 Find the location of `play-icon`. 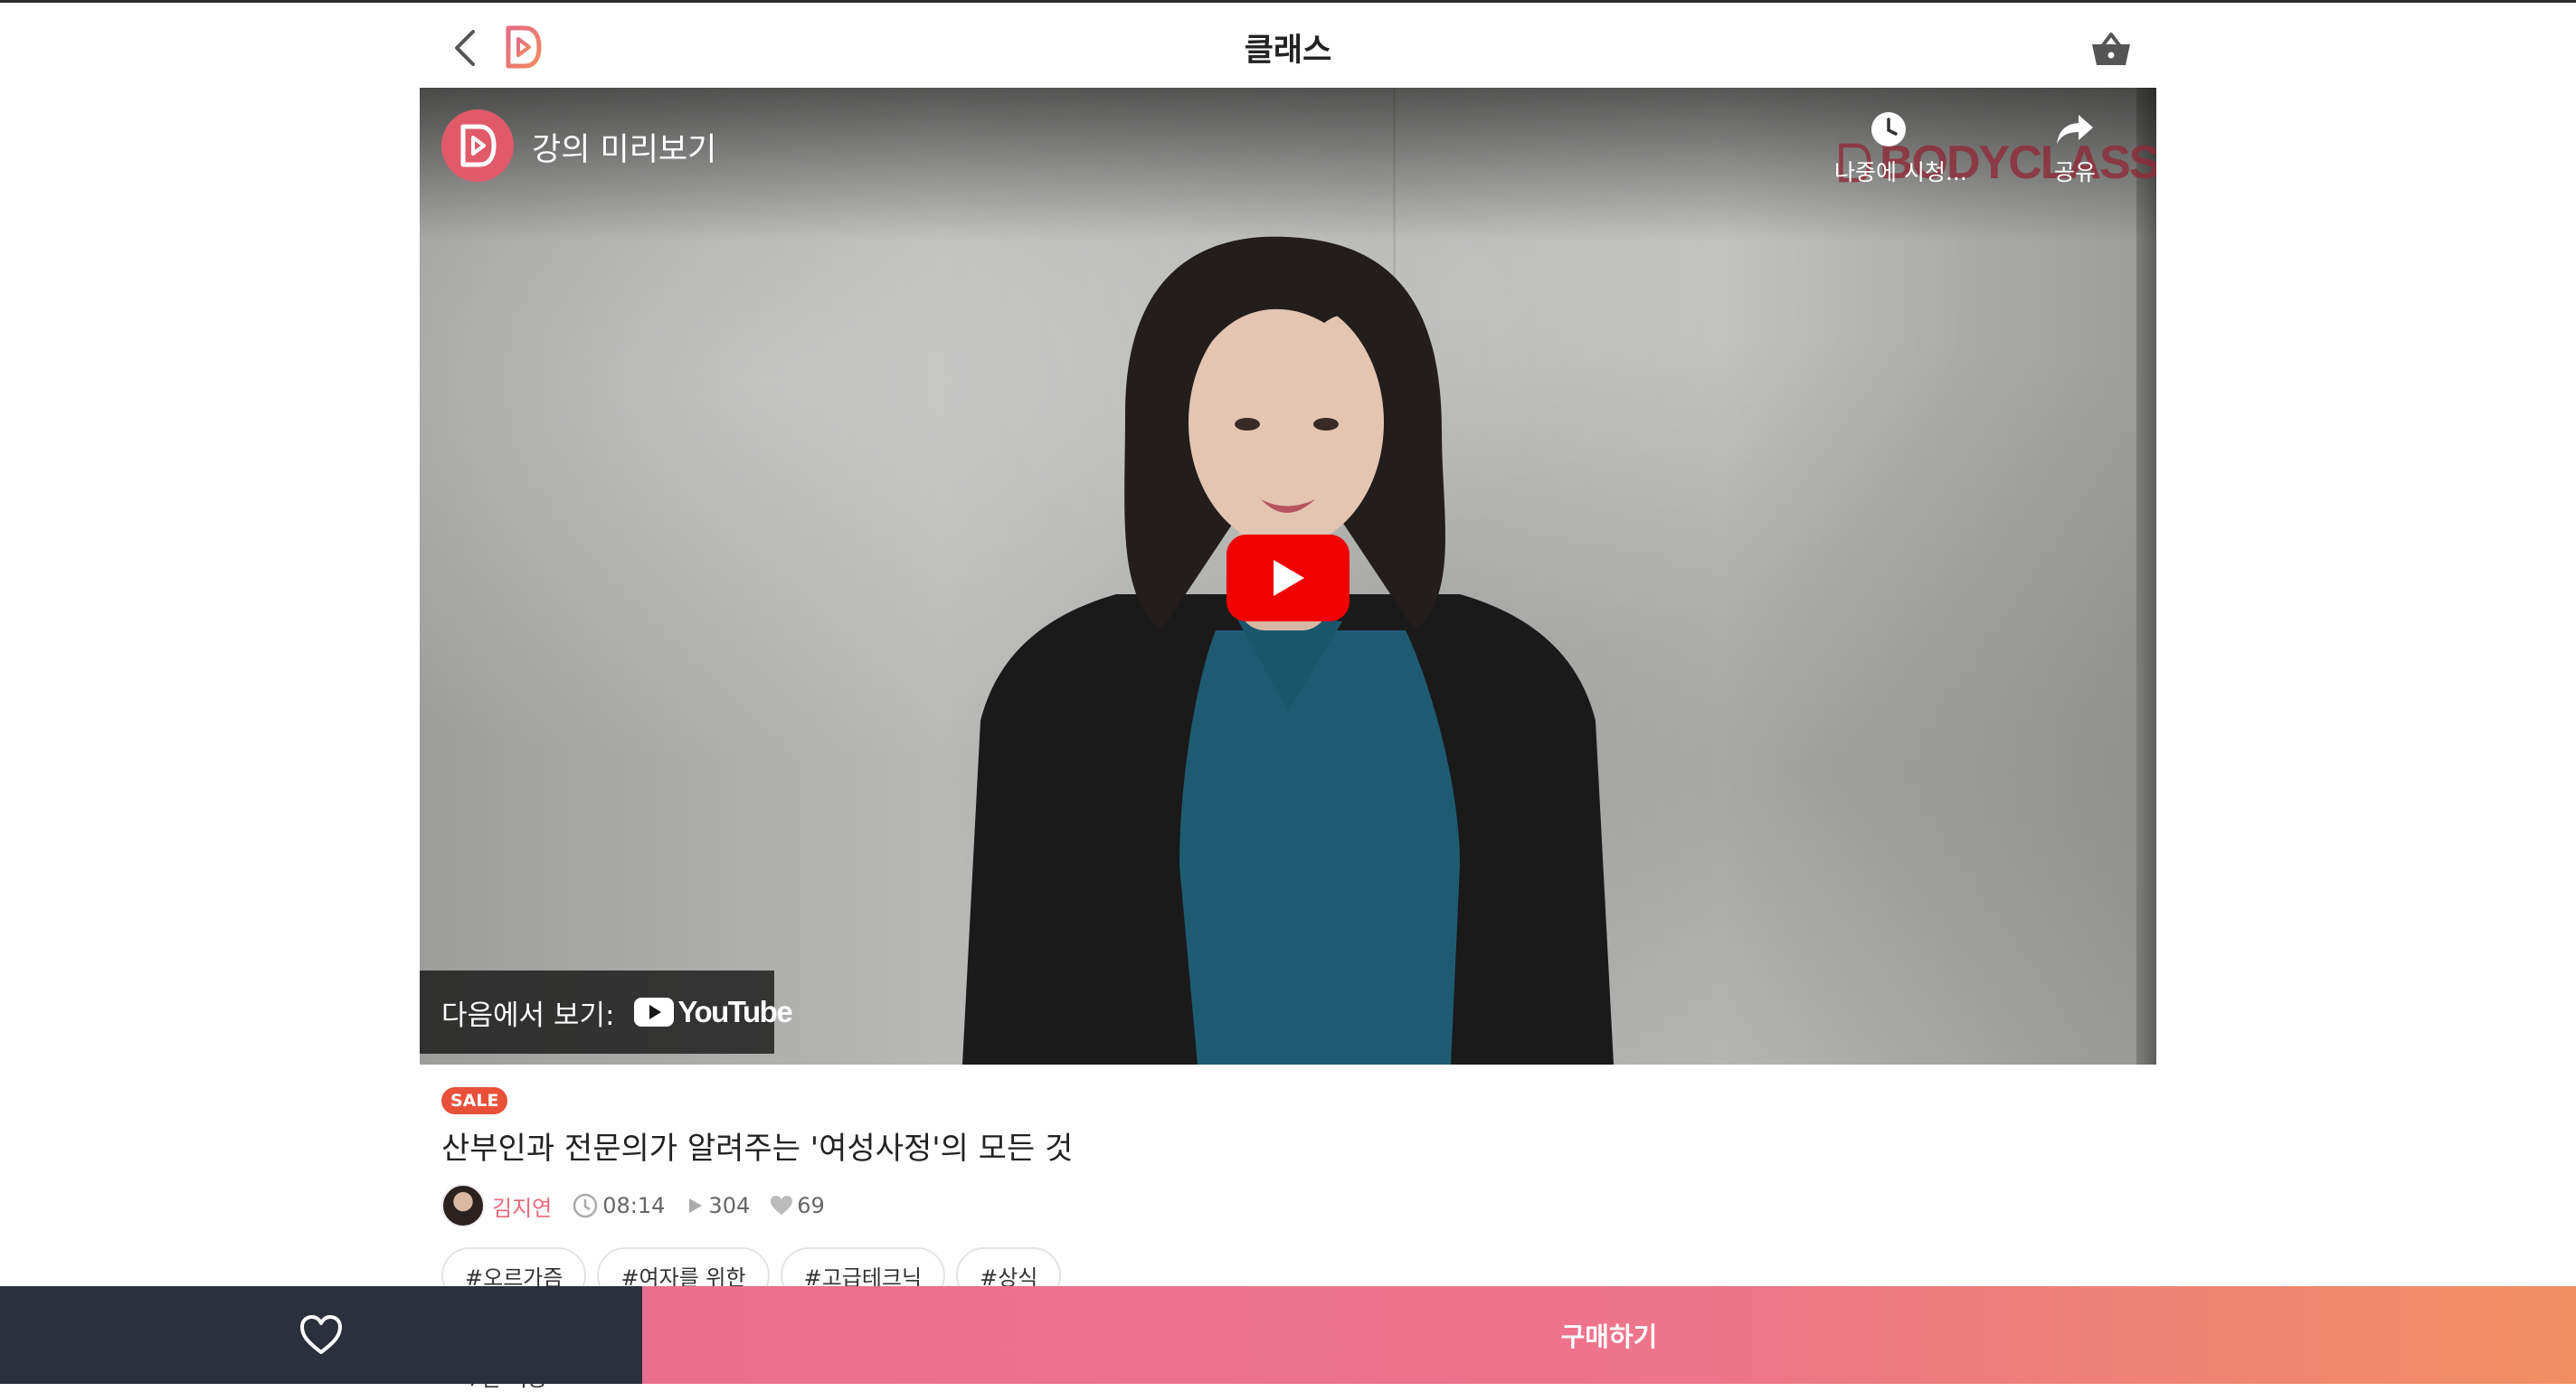

play-icon is located at coordinates (1289, 578).